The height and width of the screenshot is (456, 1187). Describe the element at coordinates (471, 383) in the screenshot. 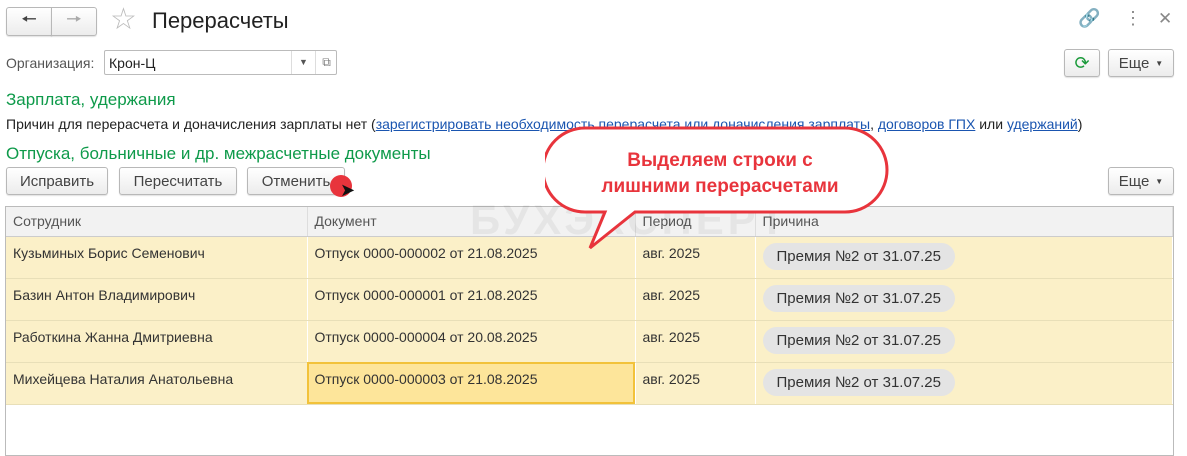

I see `cell-document: Отпуск 0000-000003 от 21.08.2025` at that location.